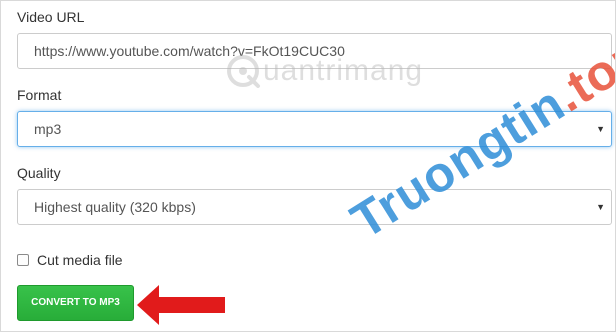  I want to click on format-label: Format, so click(39, 95).